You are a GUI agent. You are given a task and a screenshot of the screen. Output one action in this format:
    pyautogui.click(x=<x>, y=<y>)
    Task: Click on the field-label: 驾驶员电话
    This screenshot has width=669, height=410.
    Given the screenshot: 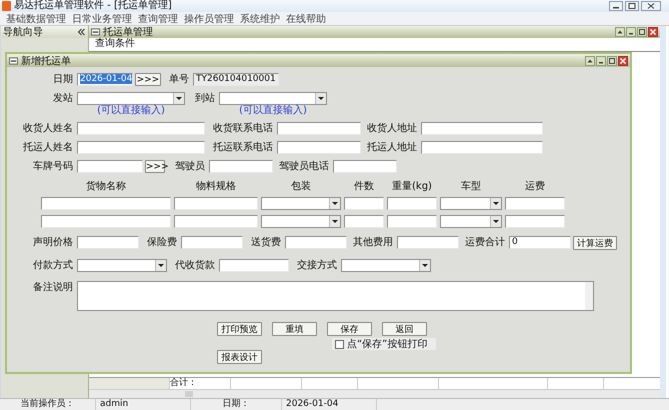 What is the action you would take?
    pyautogui.click(x=304, y=166)
    